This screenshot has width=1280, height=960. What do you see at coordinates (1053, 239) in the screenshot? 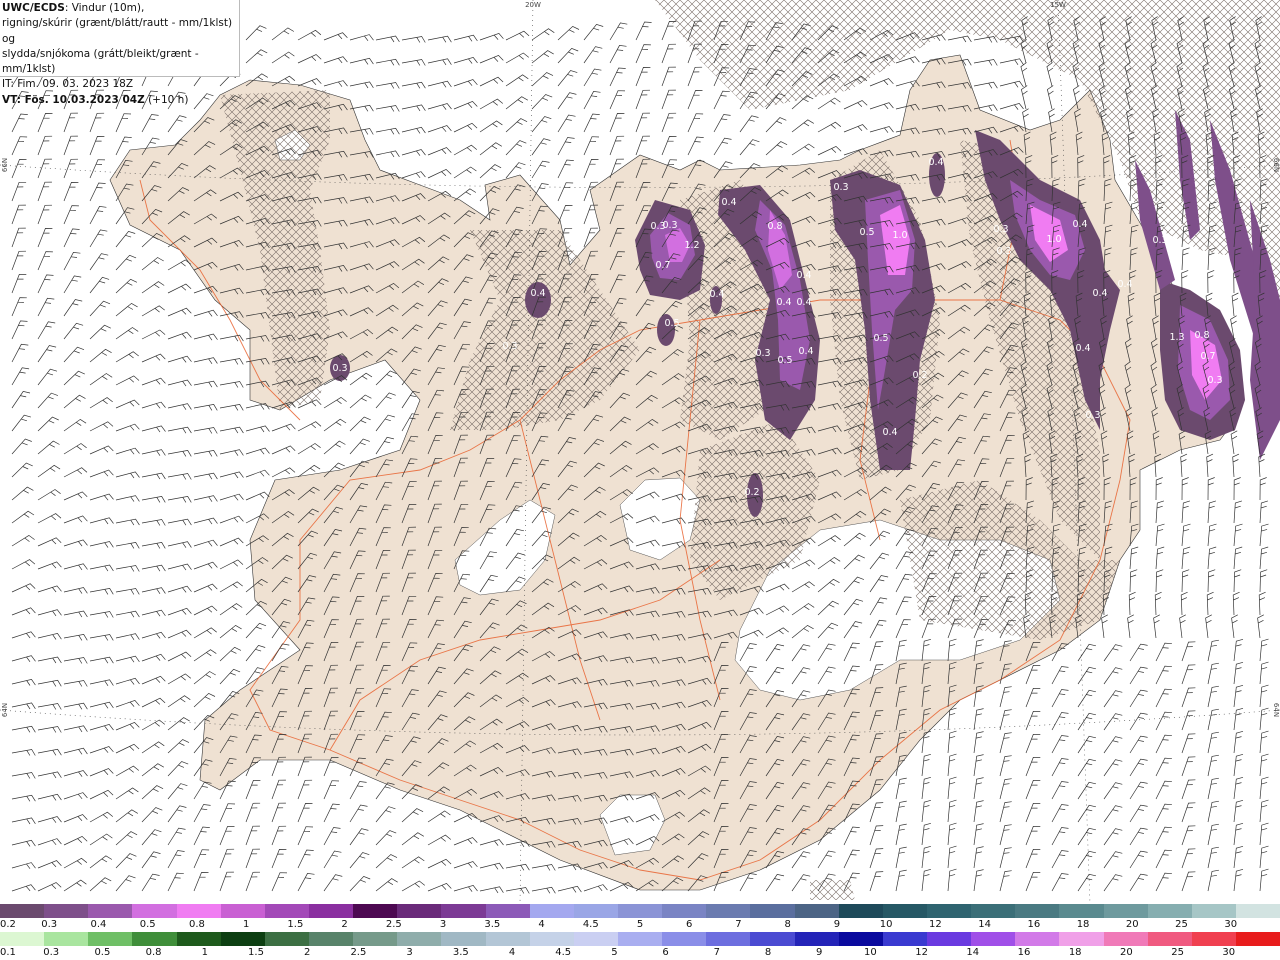
I see `precip-value-label: 1.0` at bounding box center [1053, 239].